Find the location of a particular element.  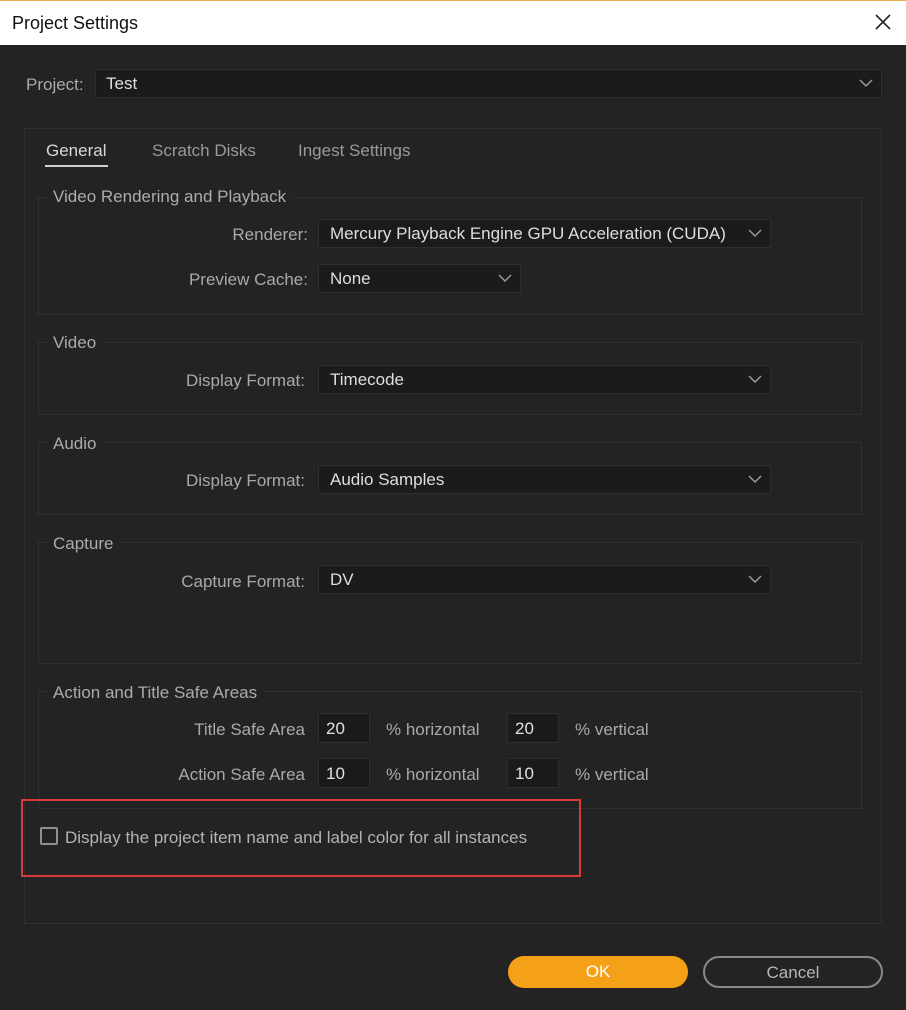

title-safe-vertical-value: 20 is located at coordinates (524, 728).